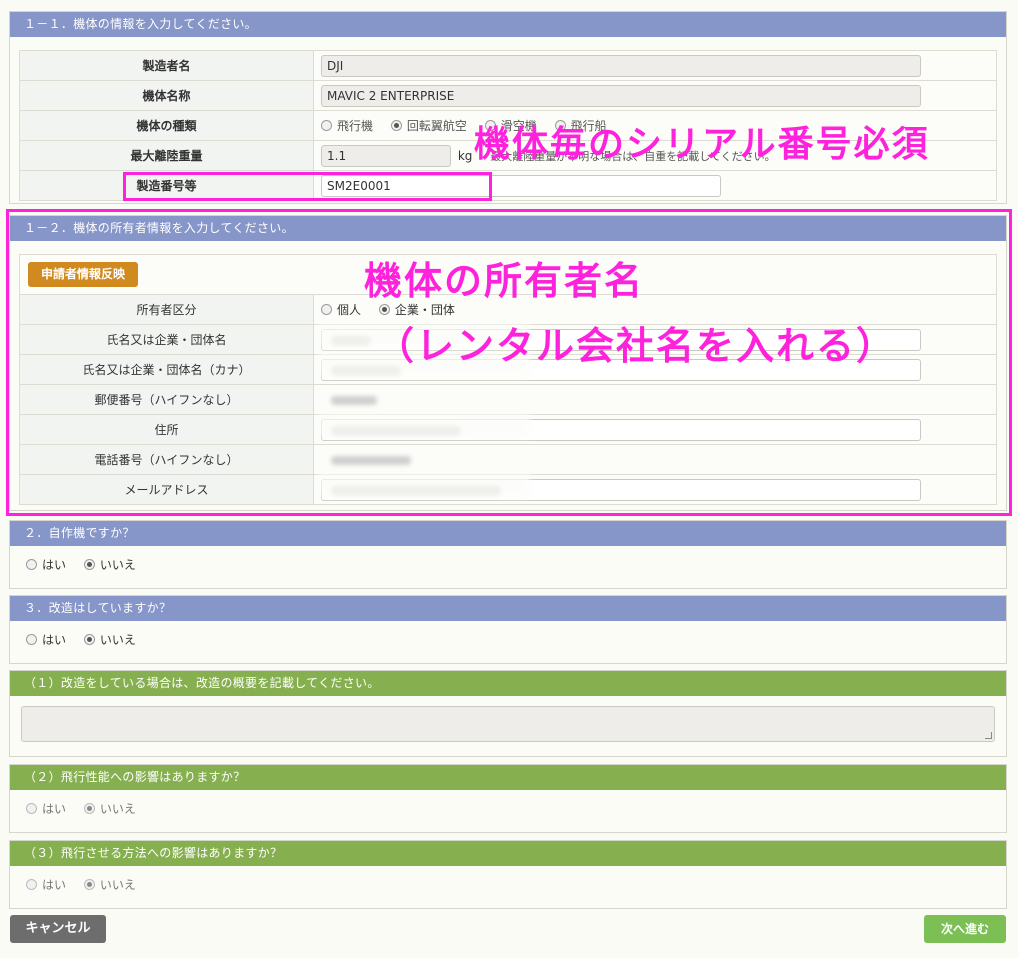  What do you see at coordinates (508, 683) in the screenshot?
I see `q3-1-header: （１）改造をしている場合は、改造の概要を記載してください。` at bounding box center [508, 683].